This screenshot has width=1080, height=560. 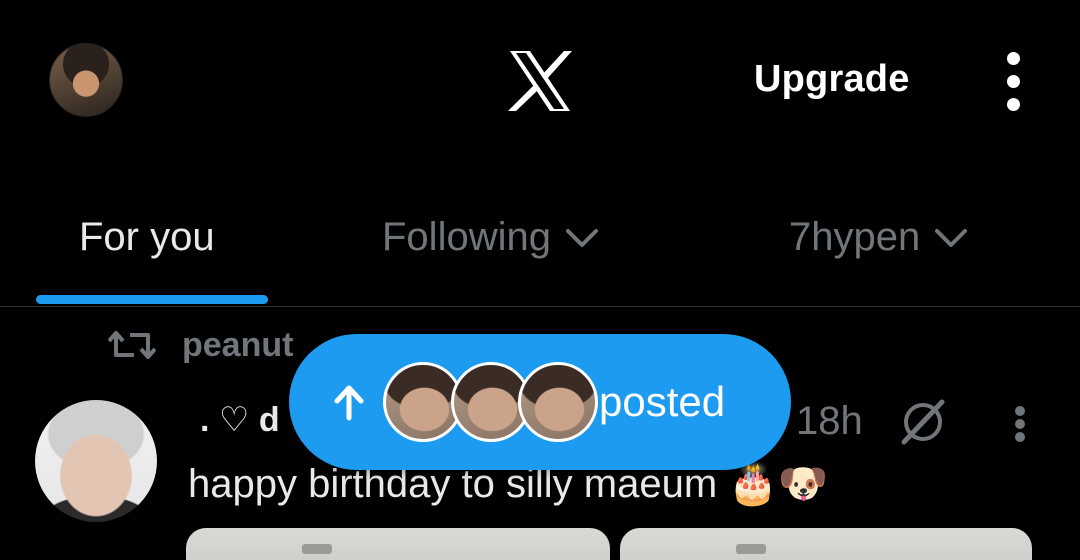 I want to click on post-more-icon, so click(x=1020, y=424).